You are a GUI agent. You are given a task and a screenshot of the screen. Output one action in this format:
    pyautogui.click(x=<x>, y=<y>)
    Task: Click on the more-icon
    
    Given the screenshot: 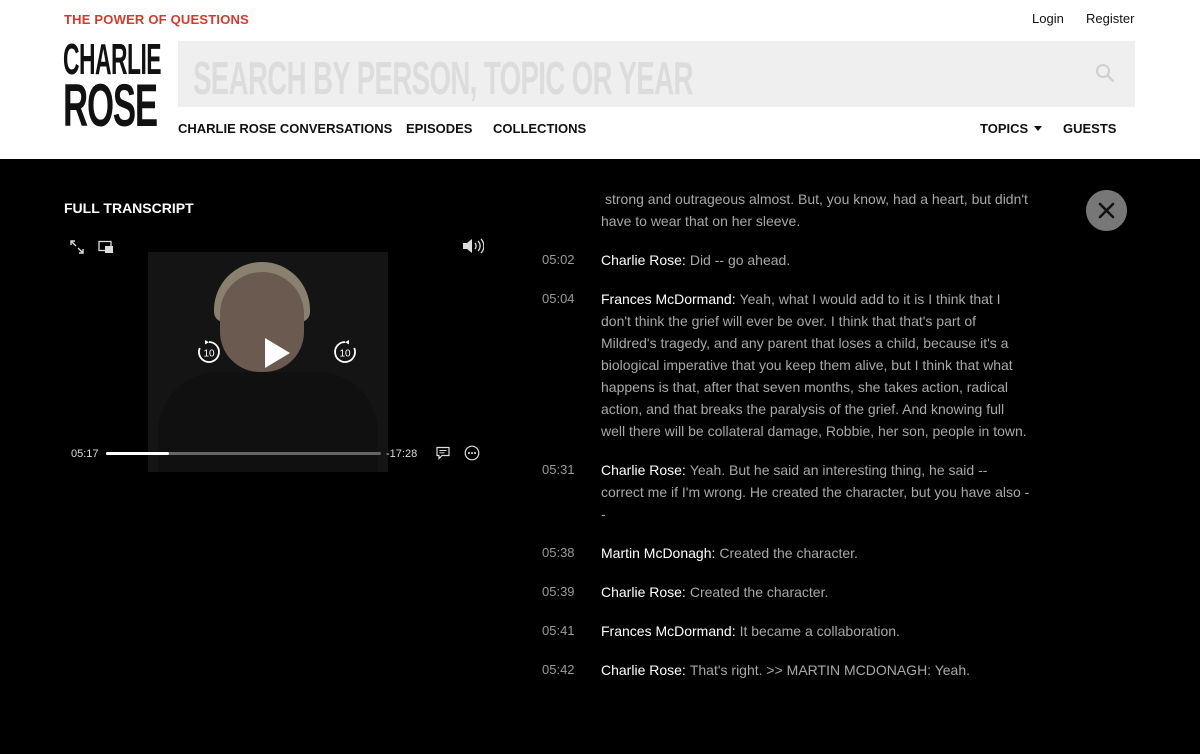 What is the action you would take?
    pyautogui.click(x=472, y=453)
    